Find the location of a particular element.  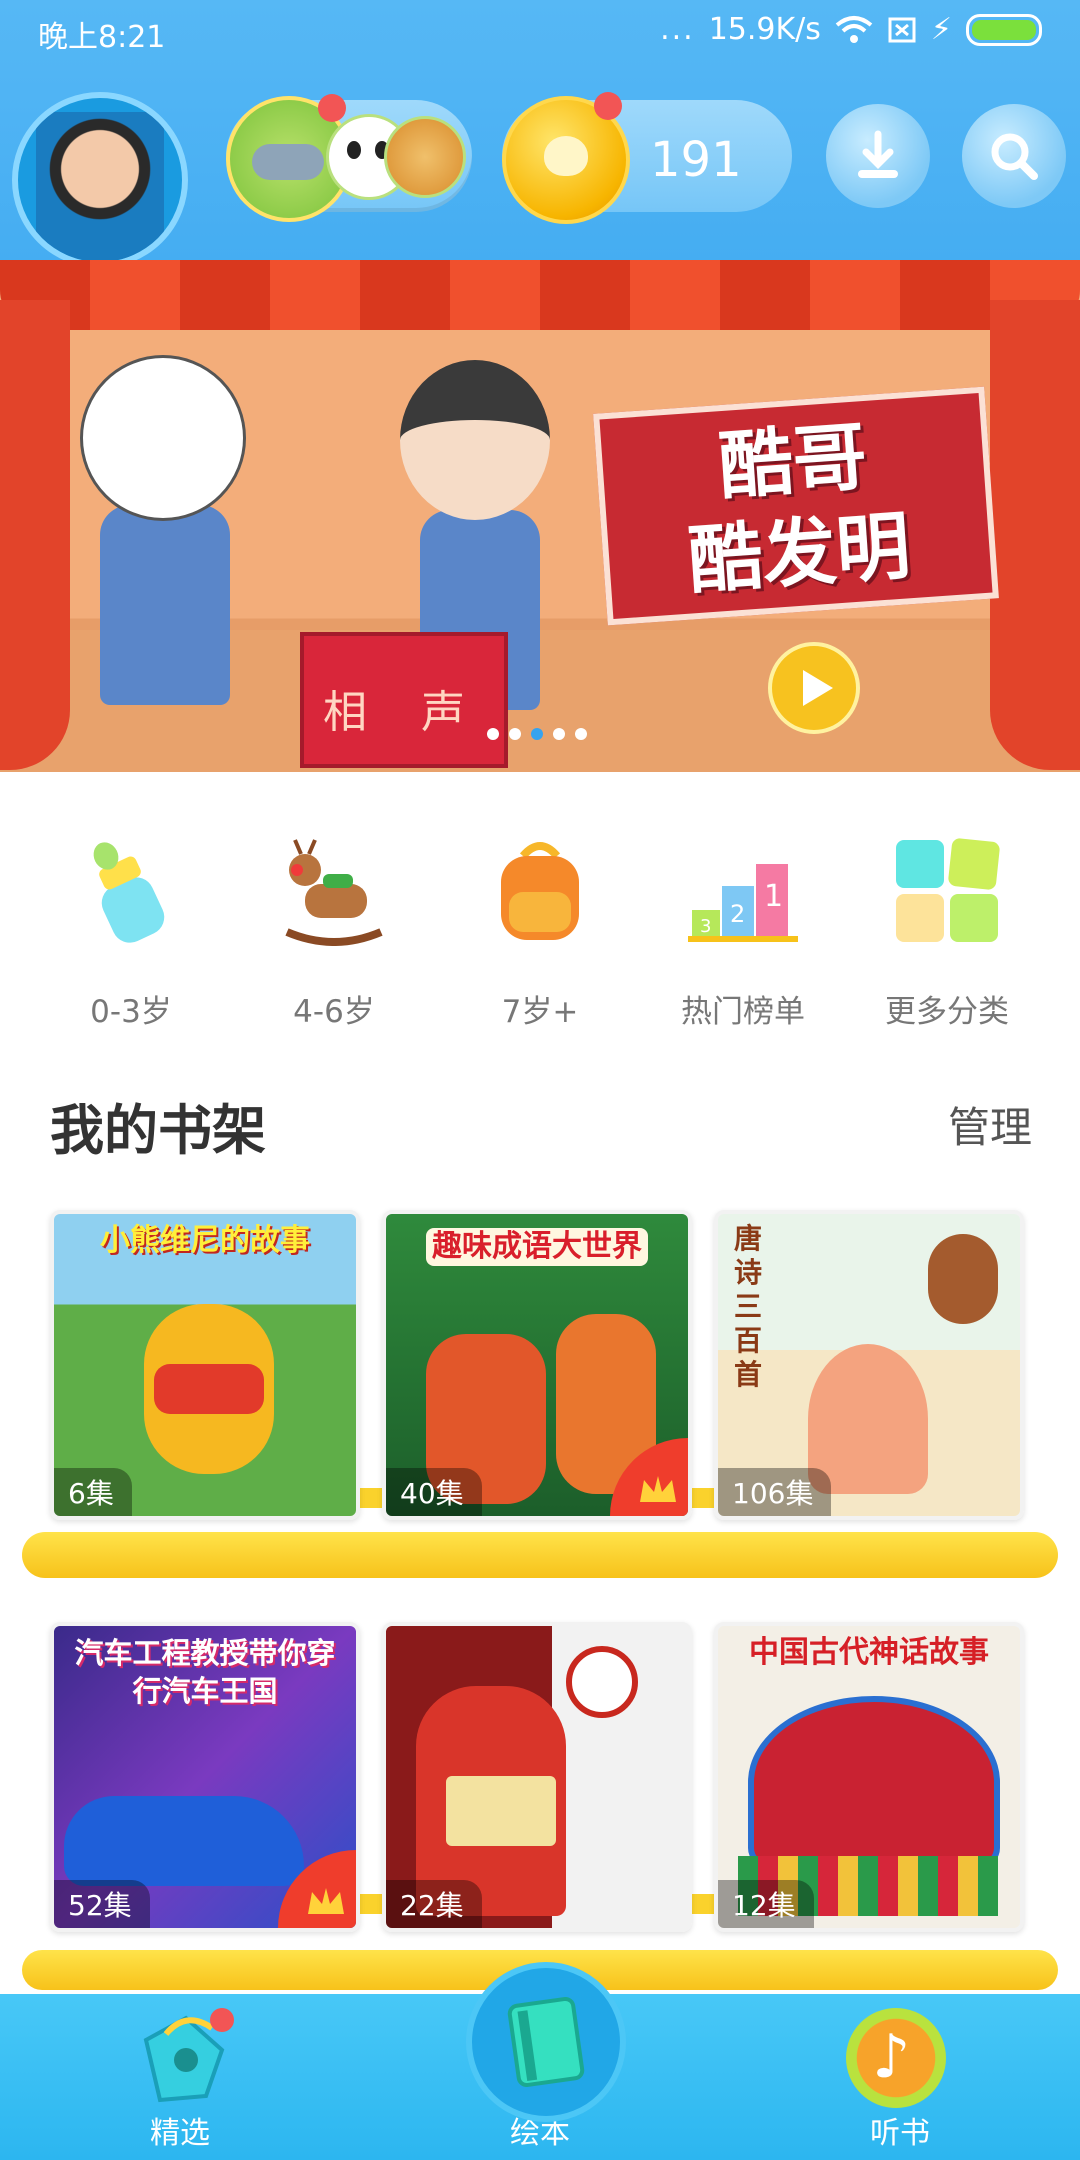

book-illustration is located at coordinates (501, 1811).